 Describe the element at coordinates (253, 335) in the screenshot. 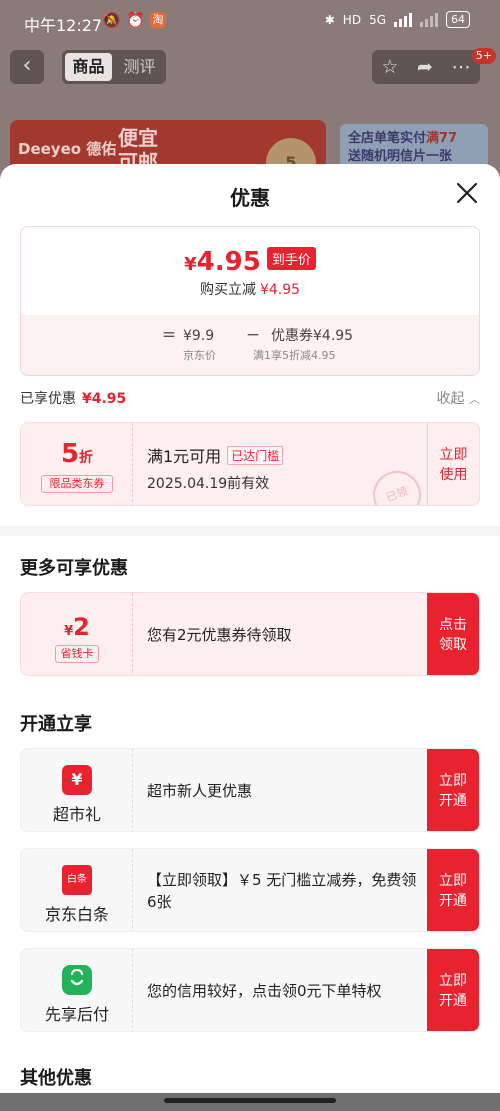

I see `minus-sign: −` at that location.